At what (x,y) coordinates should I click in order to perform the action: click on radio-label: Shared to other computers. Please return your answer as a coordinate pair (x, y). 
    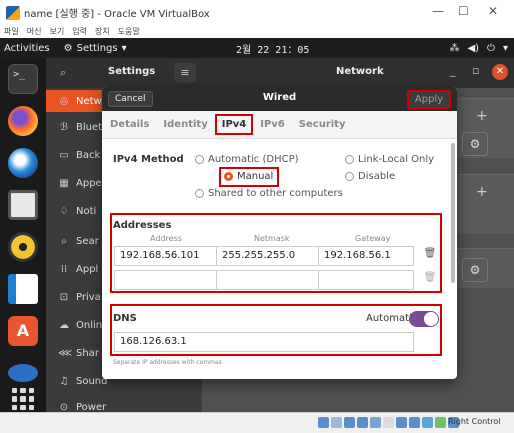
    Looking at the image, I should click on (275, 193).